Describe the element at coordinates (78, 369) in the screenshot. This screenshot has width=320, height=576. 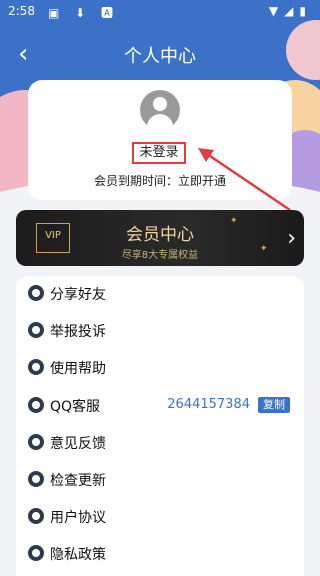
I see `menu-item-label: 使用帮助` at that location.